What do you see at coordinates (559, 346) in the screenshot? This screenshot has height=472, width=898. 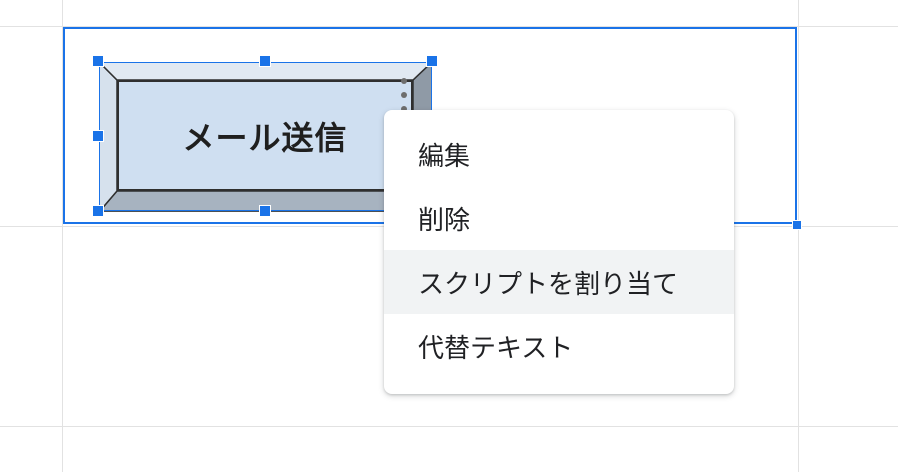 I see `menu-item-alt-text: 代替テキスト` at bounding box center [559, 346].